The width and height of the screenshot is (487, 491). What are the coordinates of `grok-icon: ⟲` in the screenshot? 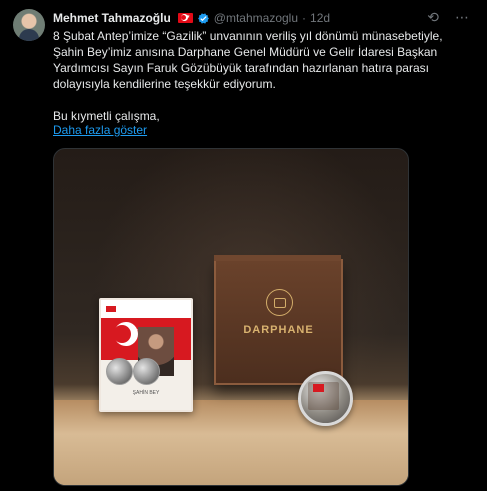 It's located at (433, 17).